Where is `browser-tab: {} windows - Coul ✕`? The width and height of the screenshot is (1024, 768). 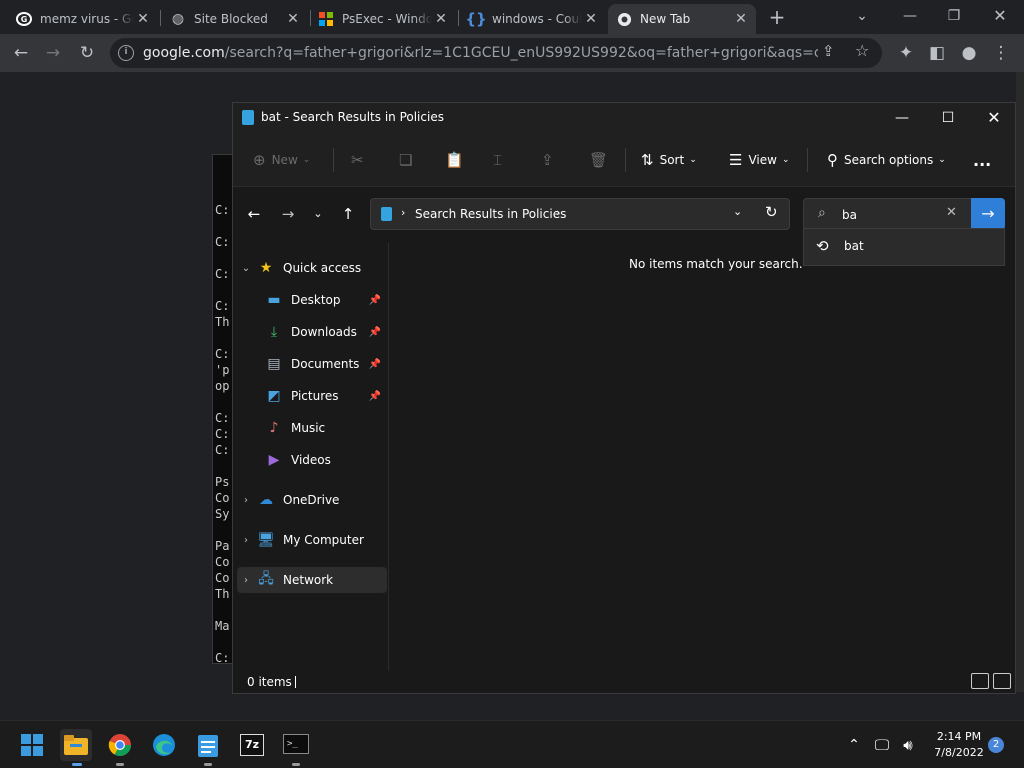
browser-tab: {} windows - Coul ✕ is located at coordinates (533, 19).